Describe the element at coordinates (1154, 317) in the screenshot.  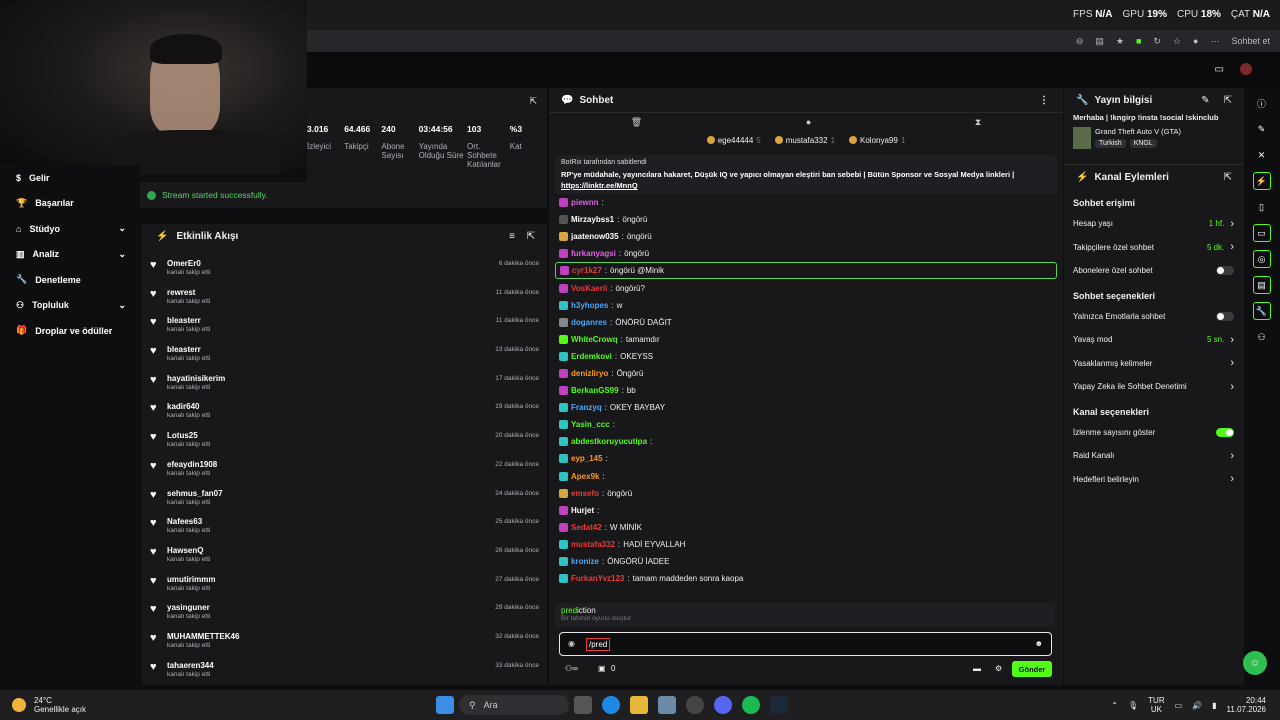
I see `settings-row: Yalnızca Emotlarla sohbet` at that location.